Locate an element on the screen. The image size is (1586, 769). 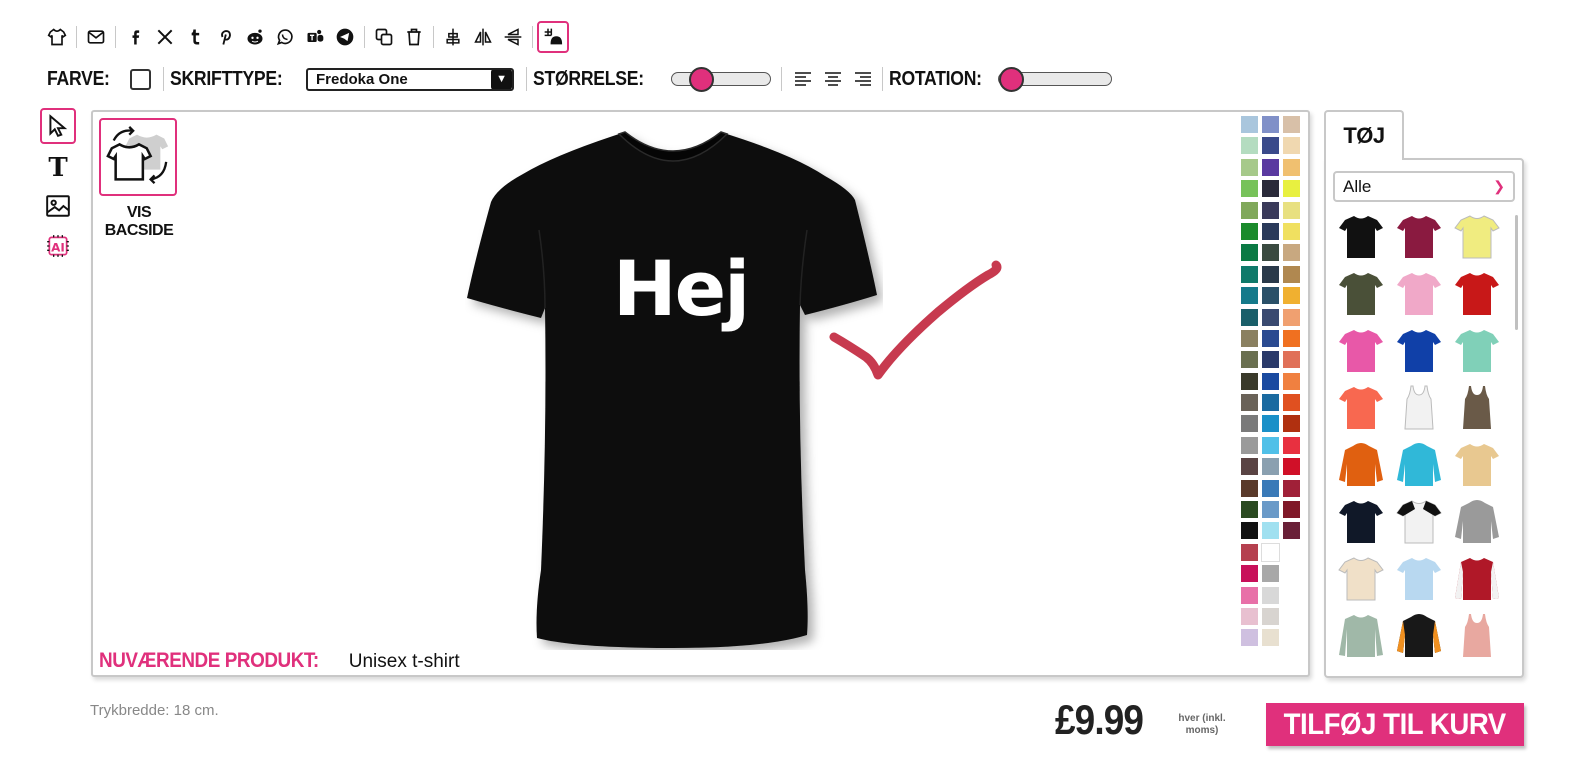
garment-sage-longsleeve is located at coordinates (1360, 636).